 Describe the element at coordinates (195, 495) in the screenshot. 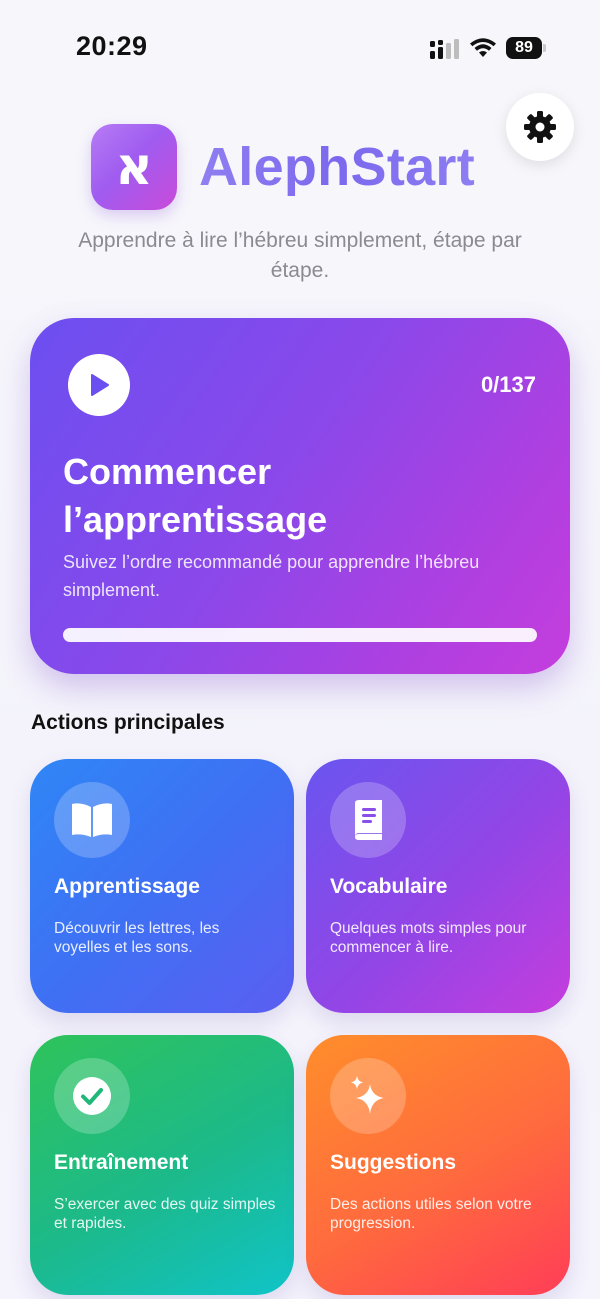

I see `hero-title: Commencer l’apprentissage` at that location.